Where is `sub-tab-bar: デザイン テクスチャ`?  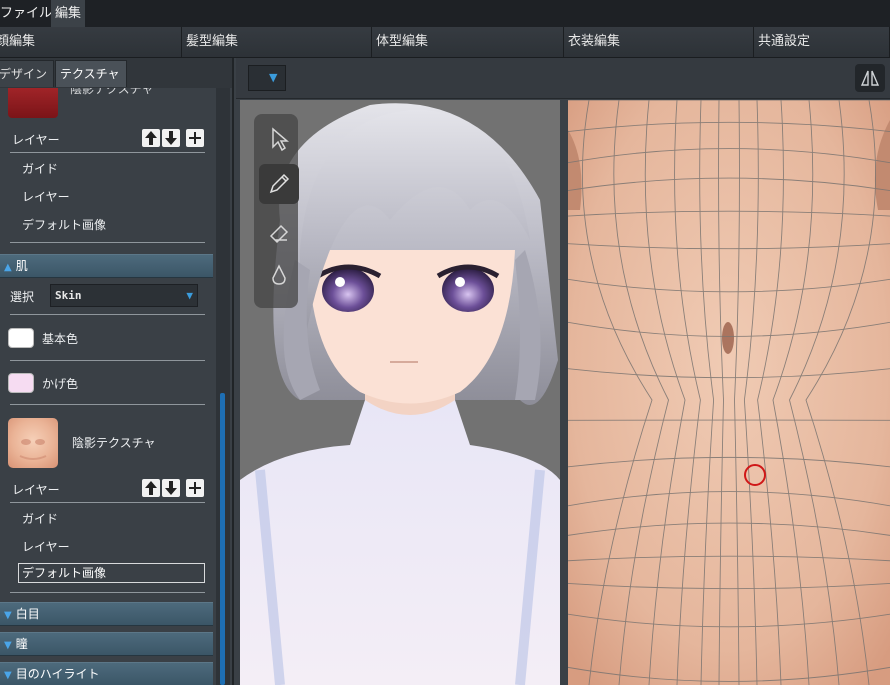
sub-tab-bar: デザイン テクスチャ is located at coordinates (116, 73).